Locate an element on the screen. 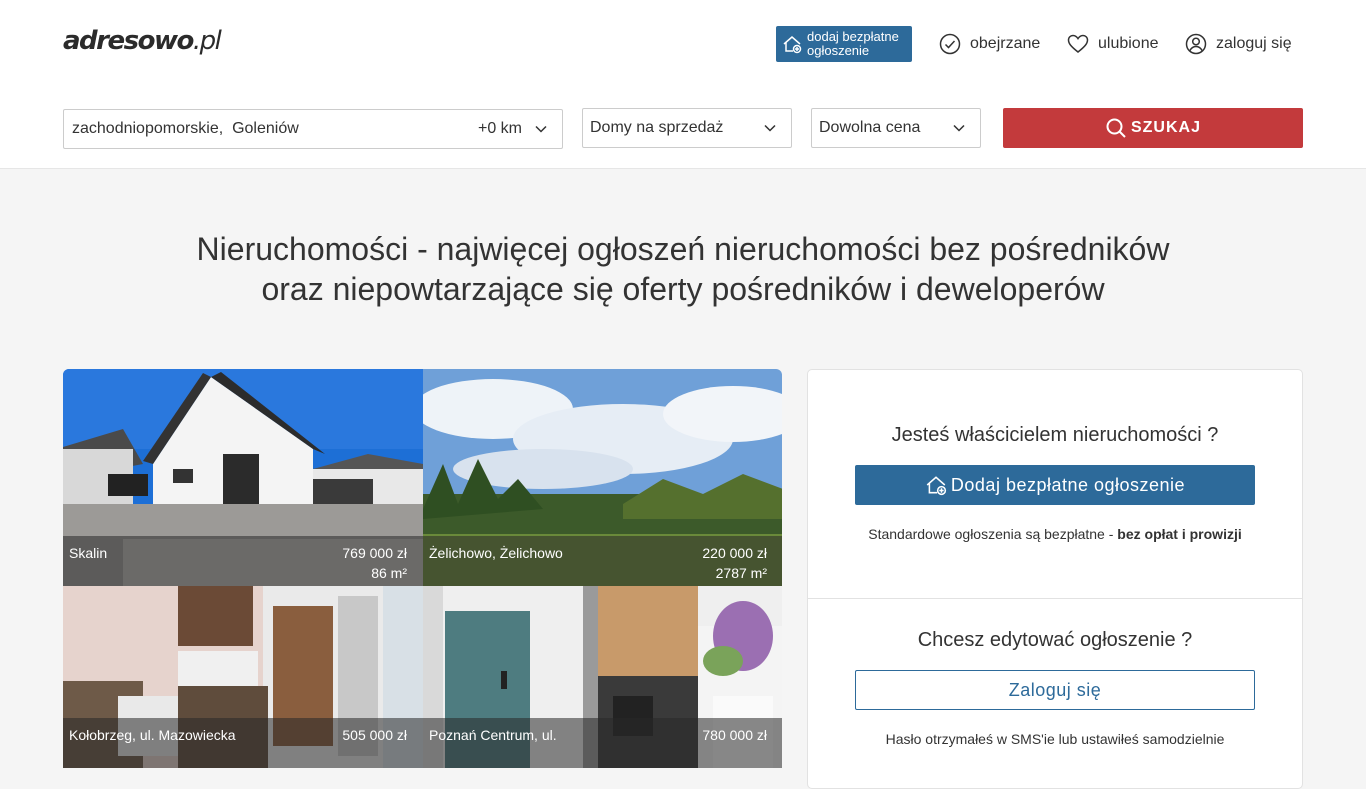 The image size is (1366, 789). listing-price: 505 000 zł is located at coordinates (374, 735).